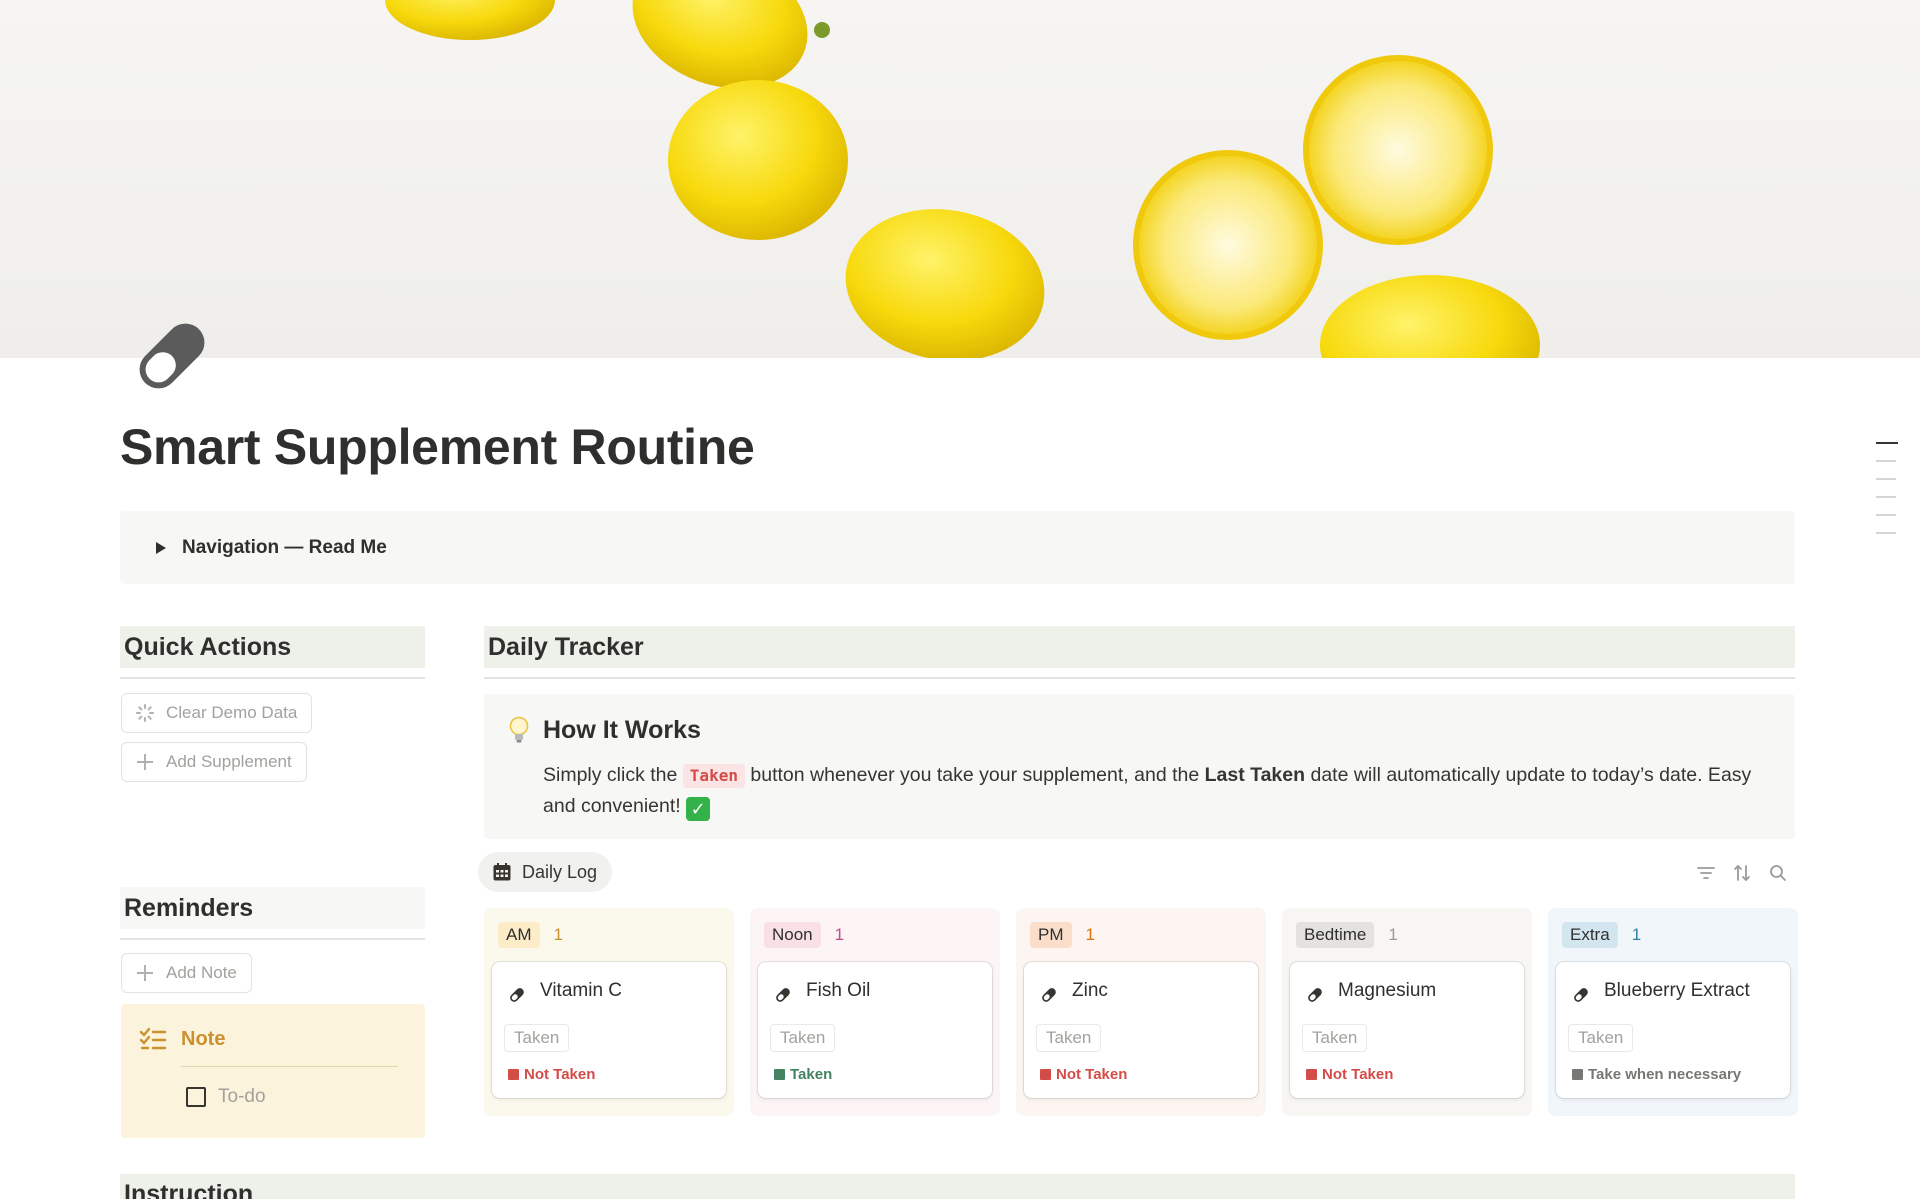 The width and height of the screenshot is (1920, 1199). Describe the element at coordinates (1387, 990) in the screenshot. I see `supplement-name: Magnesium` at that location.